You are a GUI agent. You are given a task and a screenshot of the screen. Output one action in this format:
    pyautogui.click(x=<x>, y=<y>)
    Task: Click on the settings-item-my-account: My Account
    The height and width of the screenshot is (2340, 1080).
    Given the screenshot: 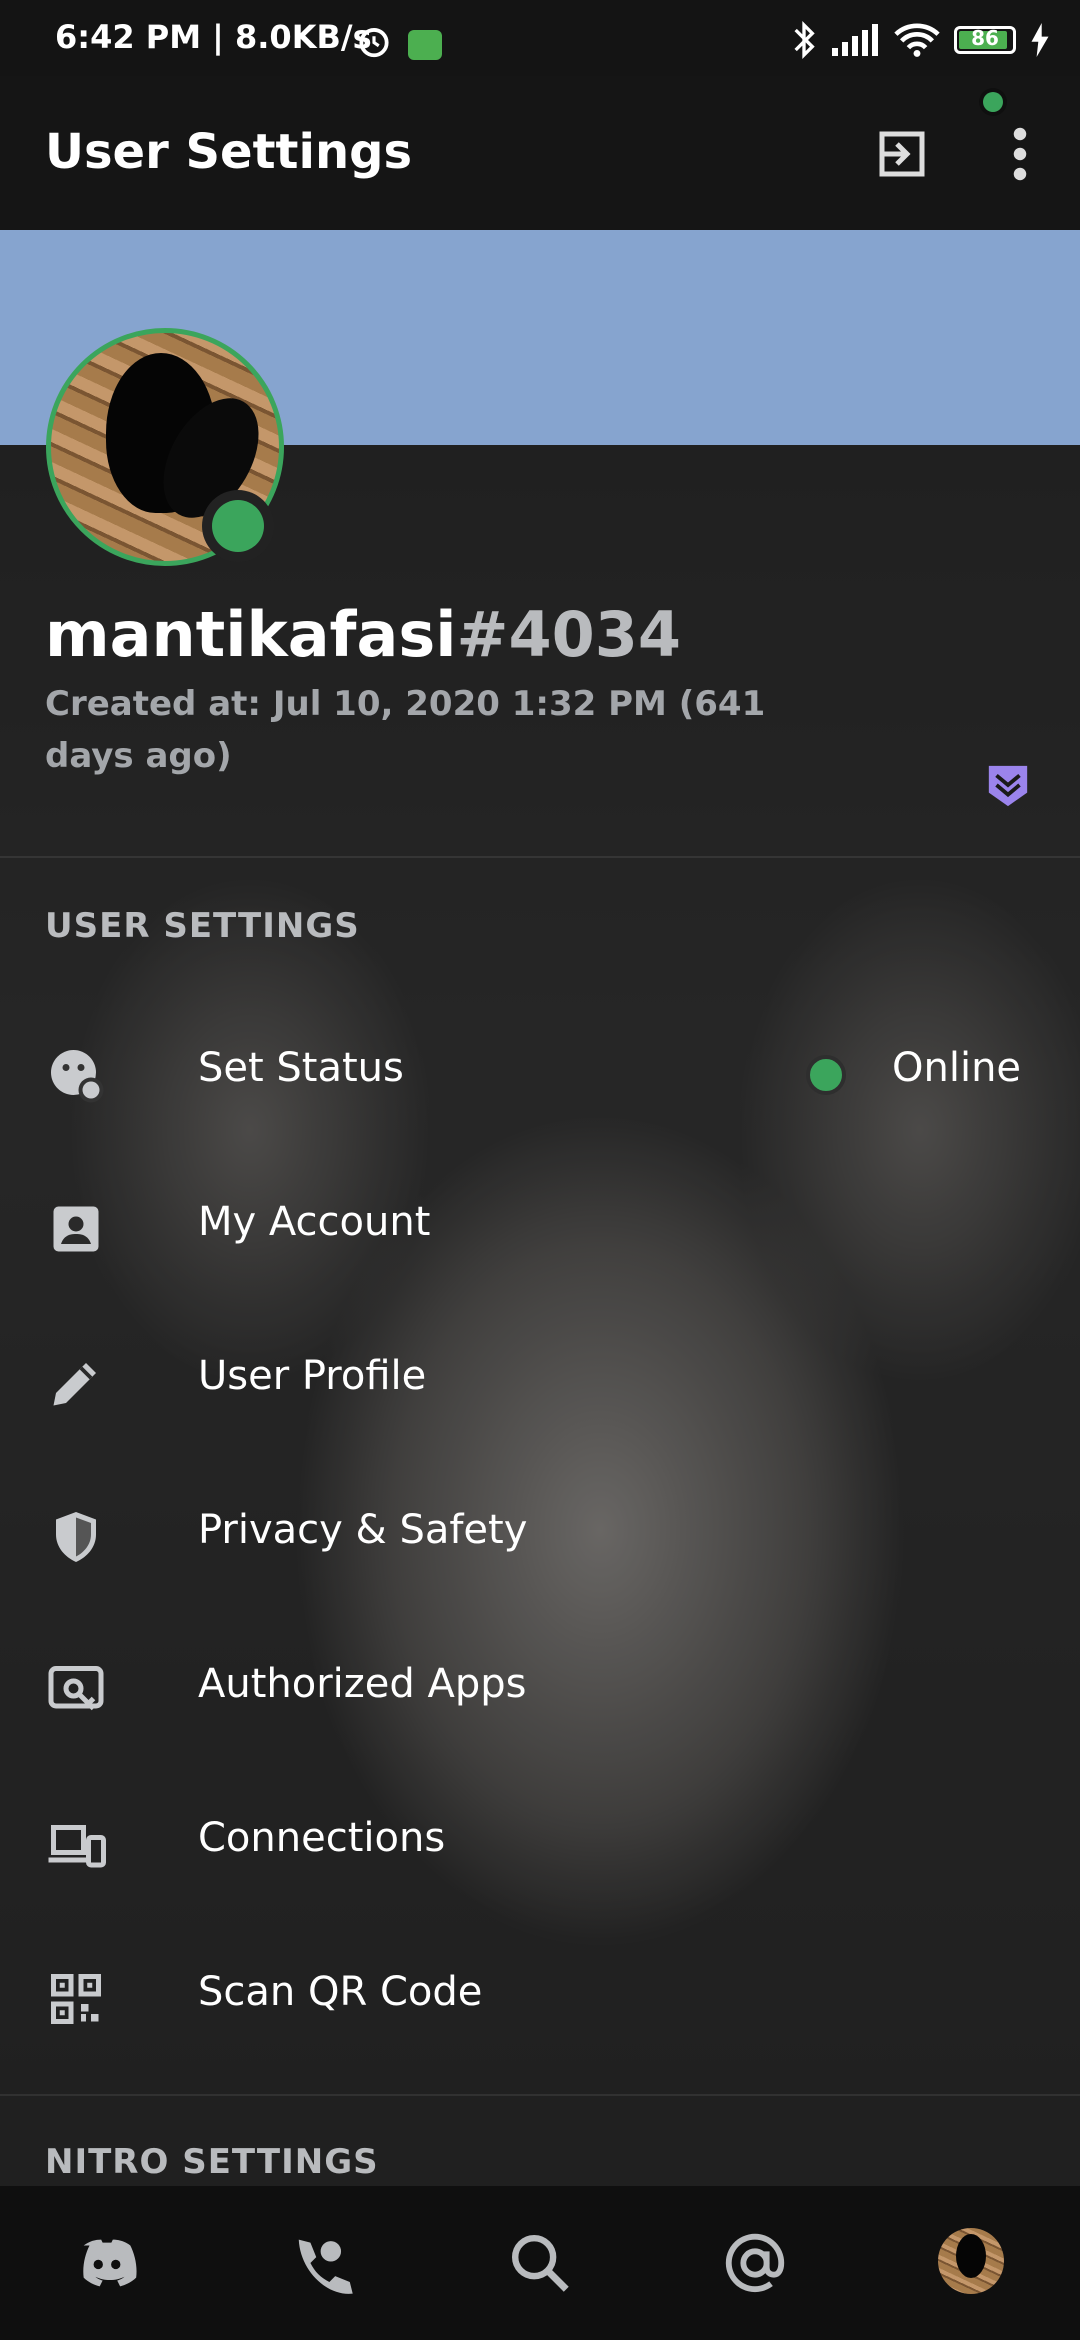 What is the action you would take?
    pyautogui.click(x=540, y=1226)
    